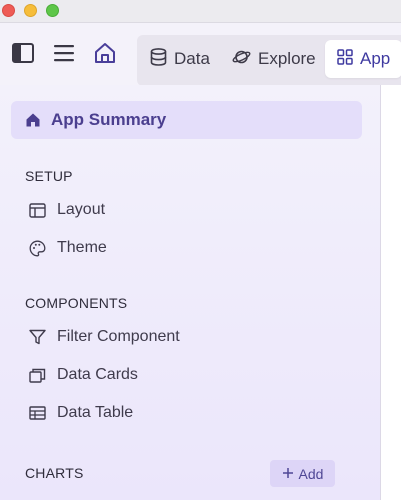 The image size is (401, 500). I want to click on sidebar-toggle-icon, so click(23, 53).